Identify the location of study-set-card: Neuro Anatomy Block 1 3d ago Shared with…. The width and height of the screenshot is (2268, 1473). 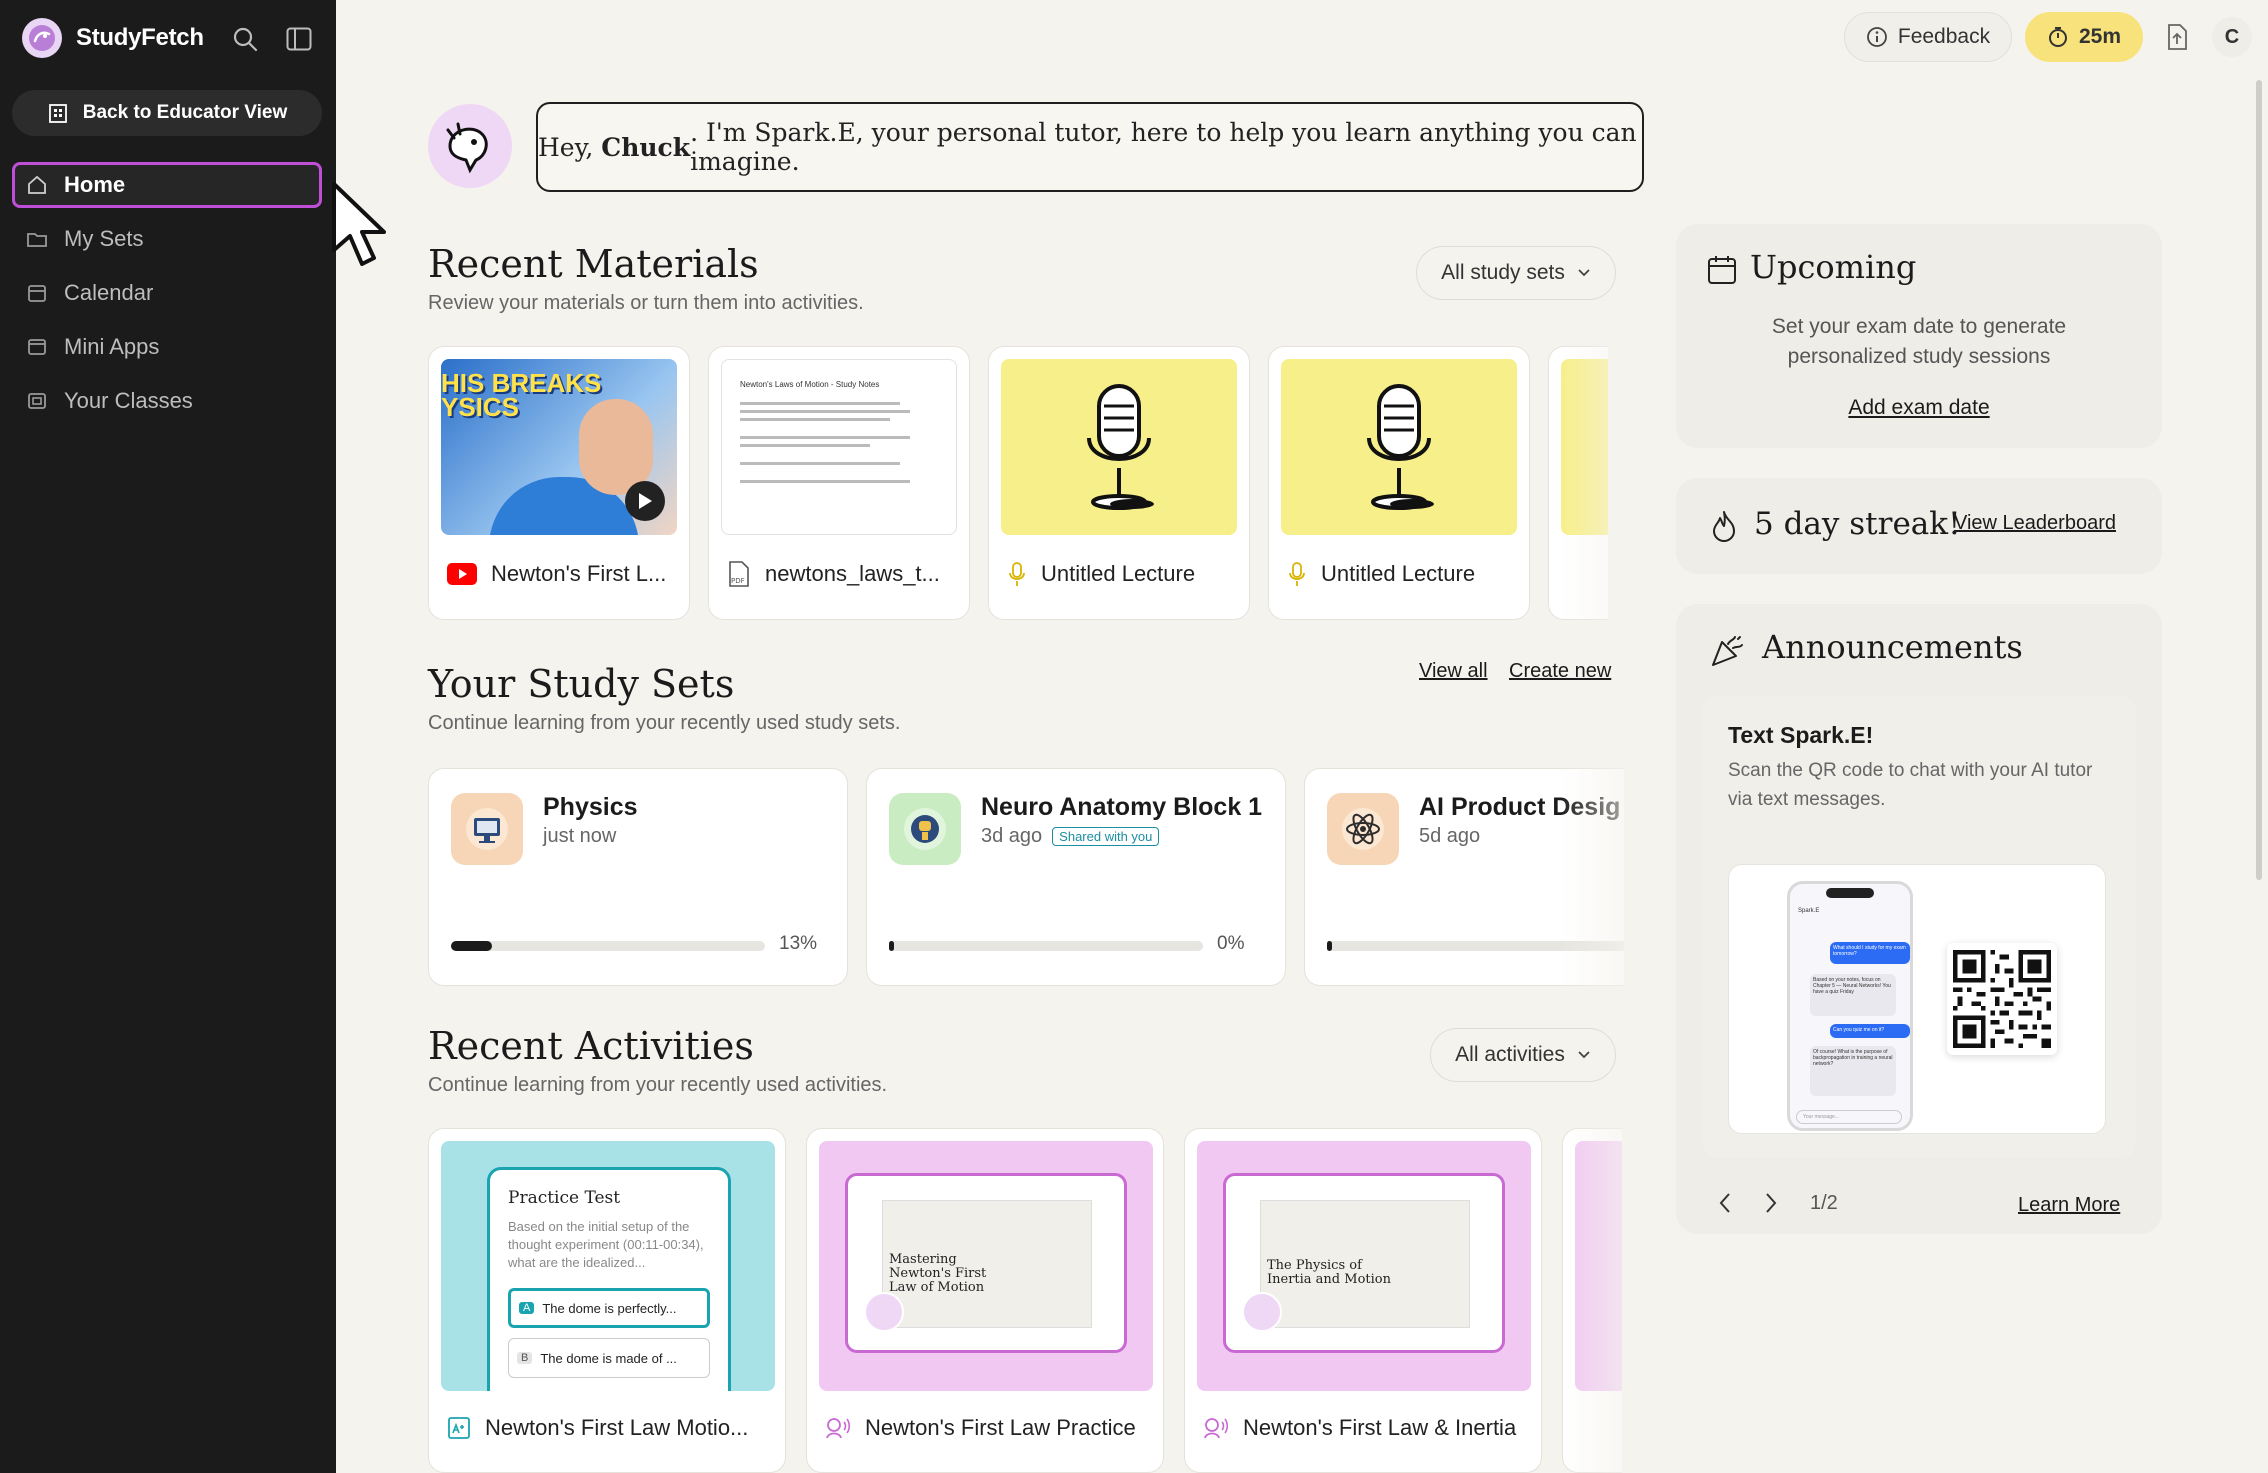
(1076, 877).